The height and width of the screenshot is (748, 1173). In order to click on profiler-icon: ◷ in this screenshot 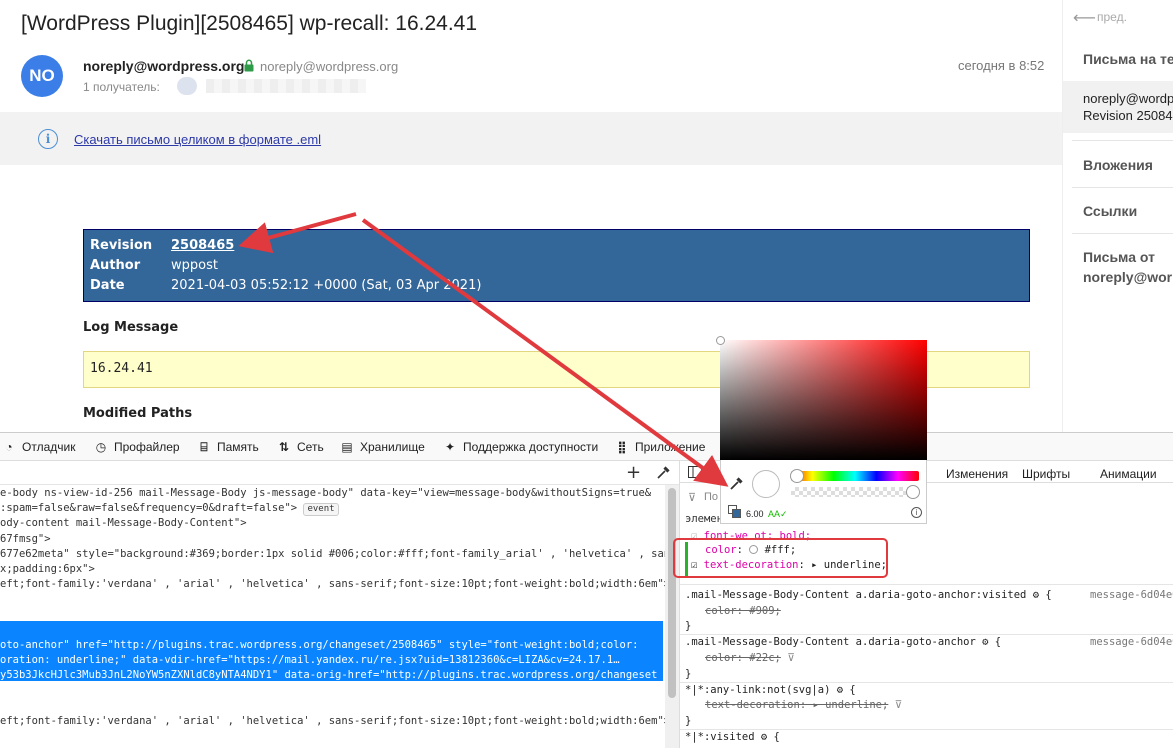, I will do `click(101, 447)`.